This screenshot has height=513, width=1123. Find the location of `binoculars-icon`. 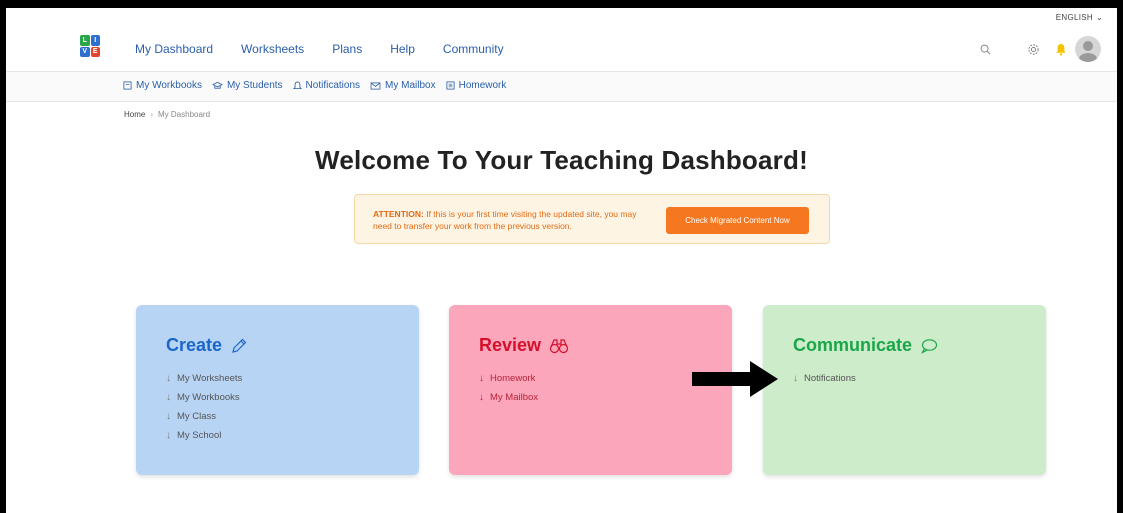

binoculars-icon is located at coordinates (559, 345).